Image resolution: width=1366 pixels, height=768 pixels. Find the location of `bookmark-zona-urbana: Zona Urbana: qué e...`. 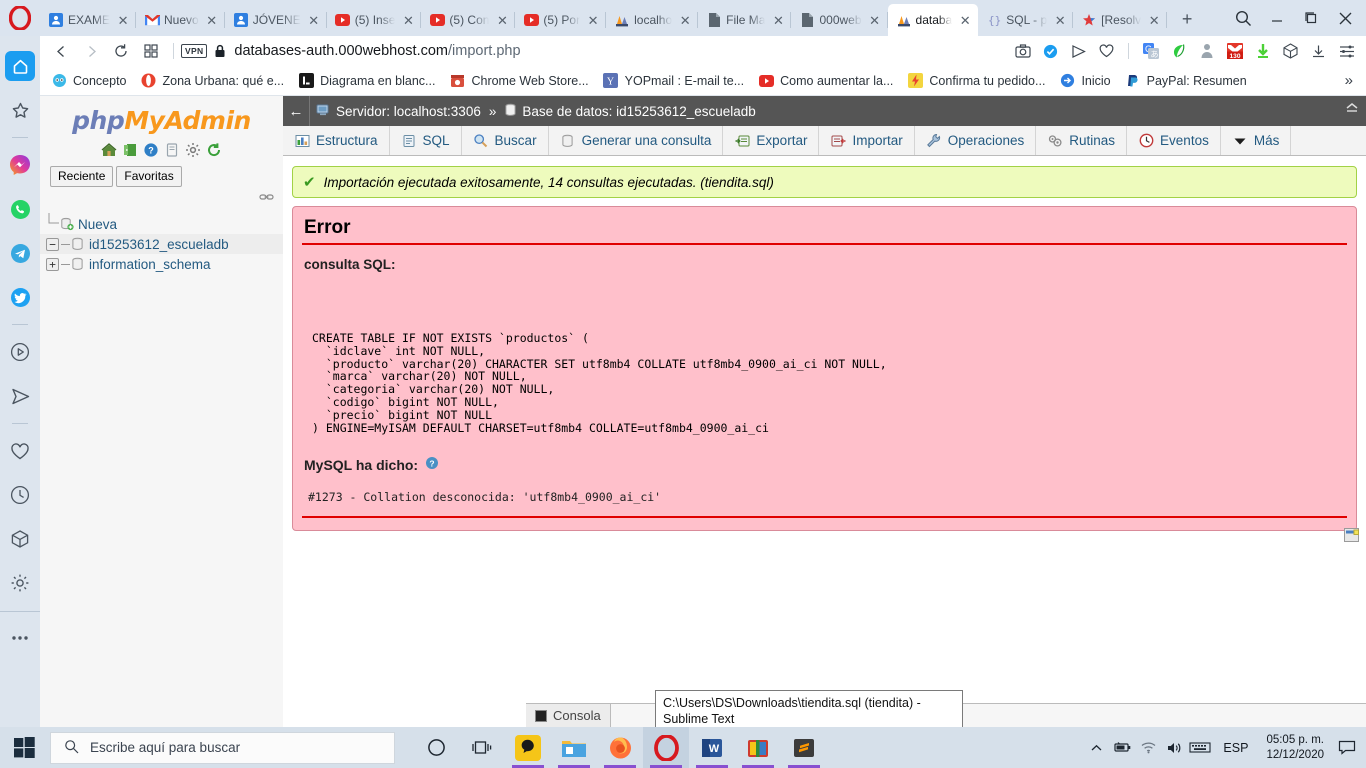

bookmark-zona-urbana: Zona Urbana: qué e... is located at coordinates (213, 81).